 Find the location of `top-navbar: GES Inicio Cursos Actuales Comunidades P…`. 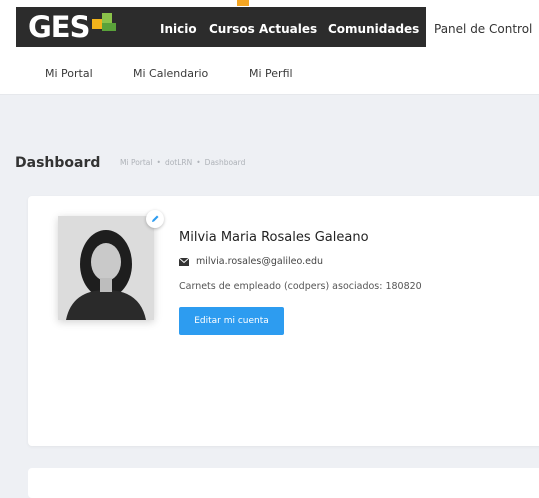

top-navbar: GES Inicio Cursos Actuales Comunidades P… is located at coordinates (269, 23).